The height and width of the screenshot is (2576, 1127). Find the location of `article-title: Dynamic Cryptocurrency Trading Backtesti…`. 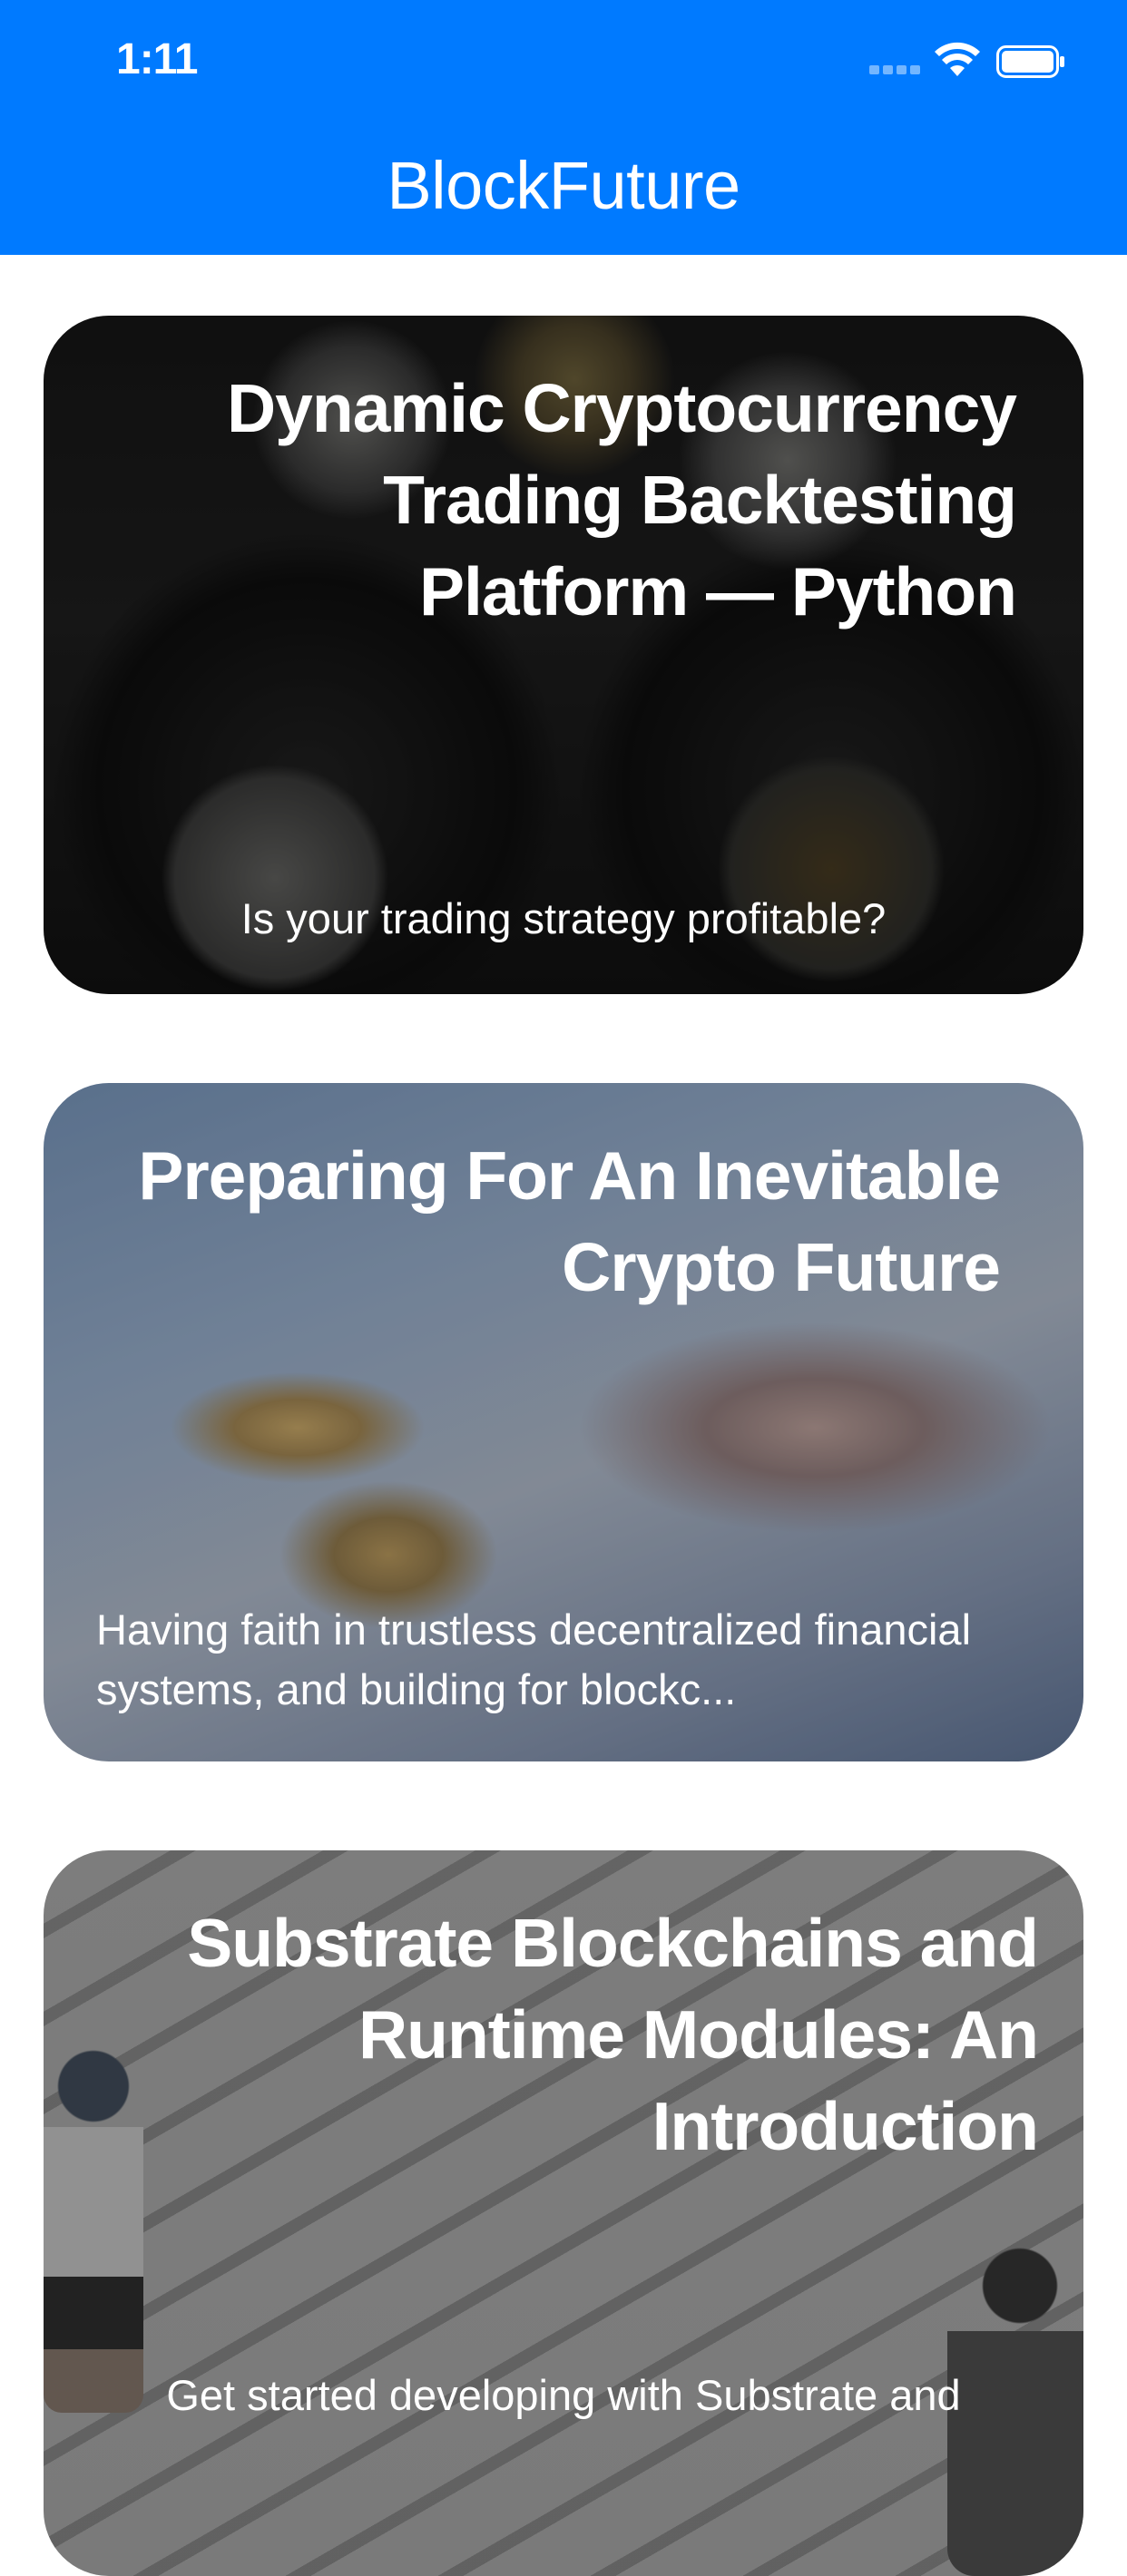

article-title: Dynamic Cryptocurrency Trading Backtesti… is located at coordinates (622, 499).